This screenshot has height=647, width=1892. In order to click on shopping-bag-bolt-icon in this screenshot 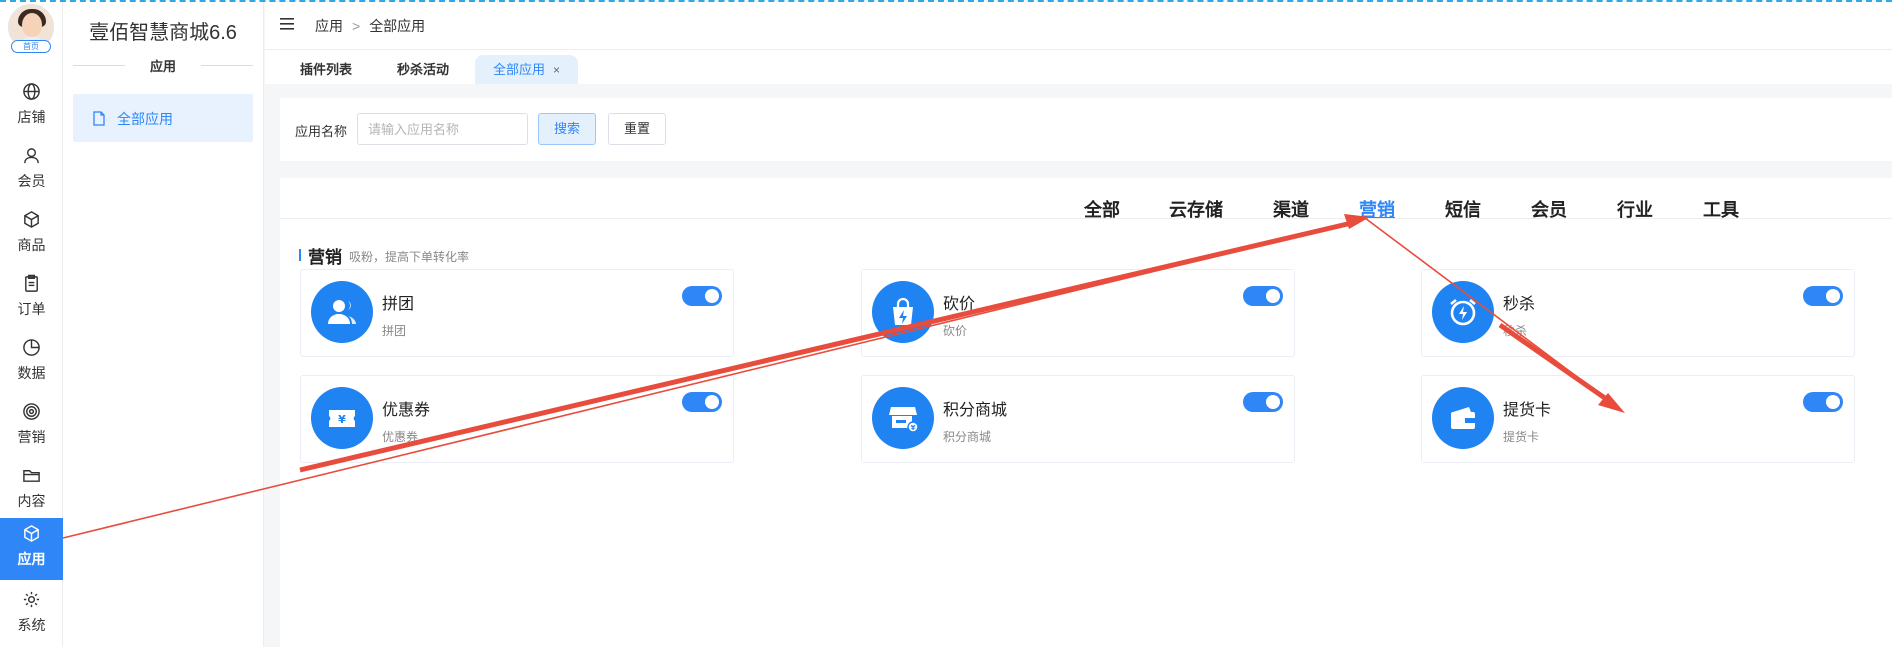, I will do `click(903, 311)`.